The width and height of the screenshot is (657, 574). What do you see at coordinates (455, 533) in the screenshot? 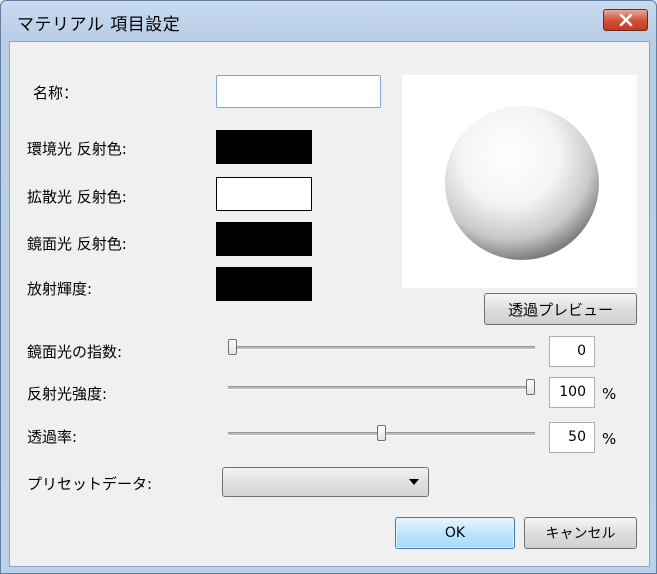
I see `ok-button: OK` at bounding box center [455, 533].